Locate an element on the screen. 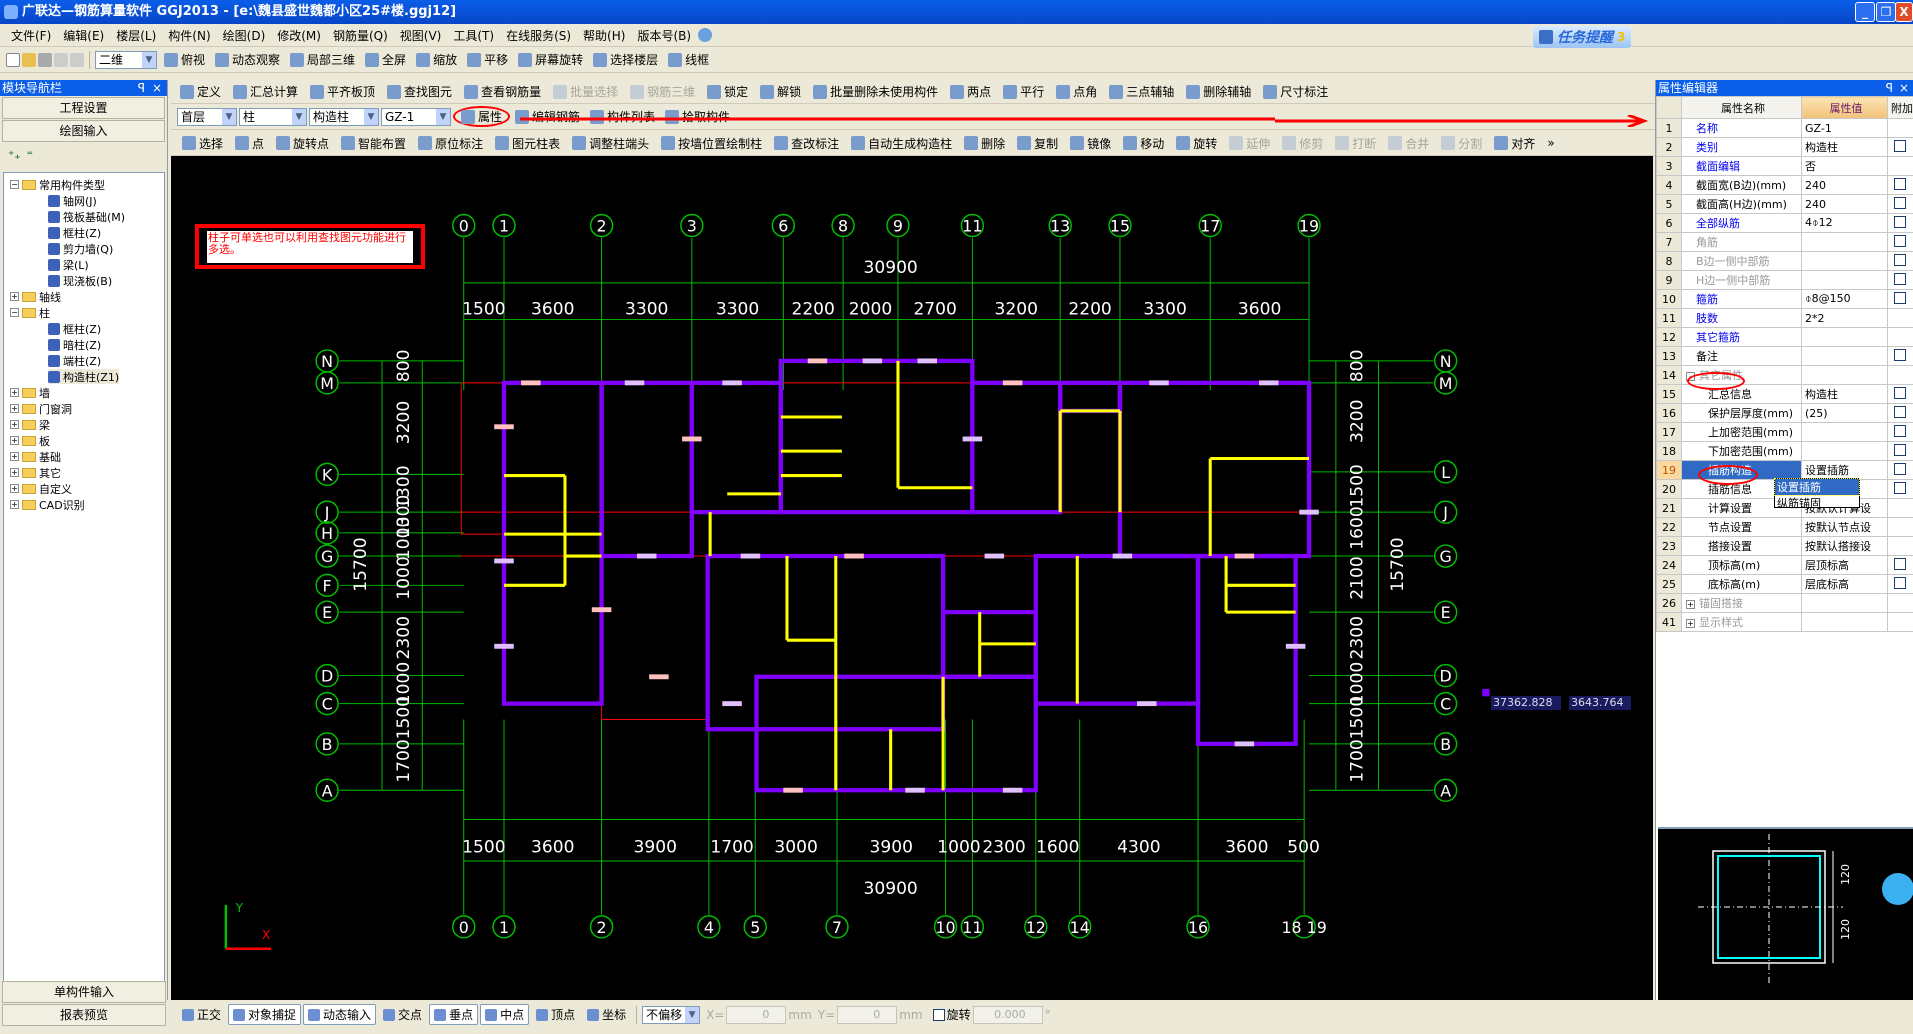 This screenshot has height=1034, width=1913. tool-button: 定义 is located at coordinates (200, 91).